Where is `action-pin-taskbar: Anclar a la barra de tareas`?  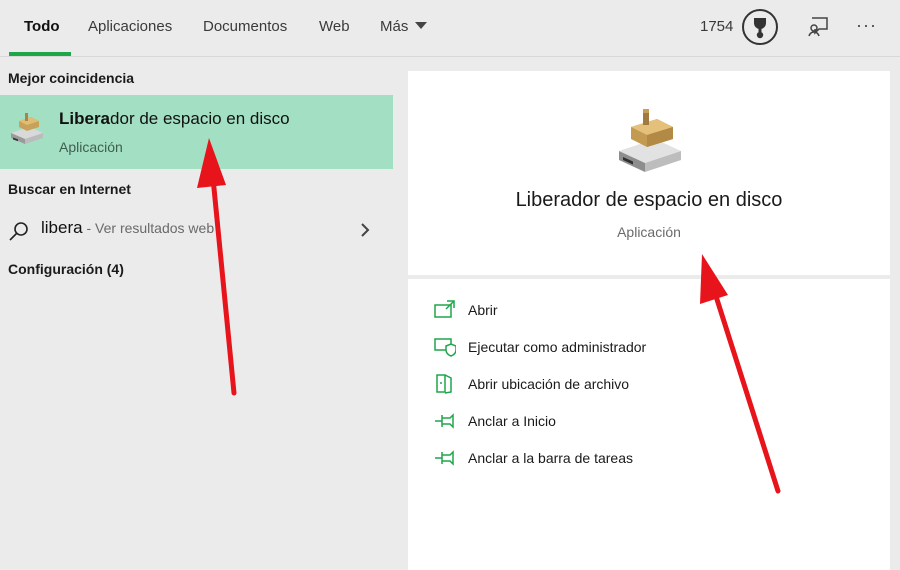
action-pin-taskbar: Anclar a la barra de tareas is located at coordinates (654, 459).